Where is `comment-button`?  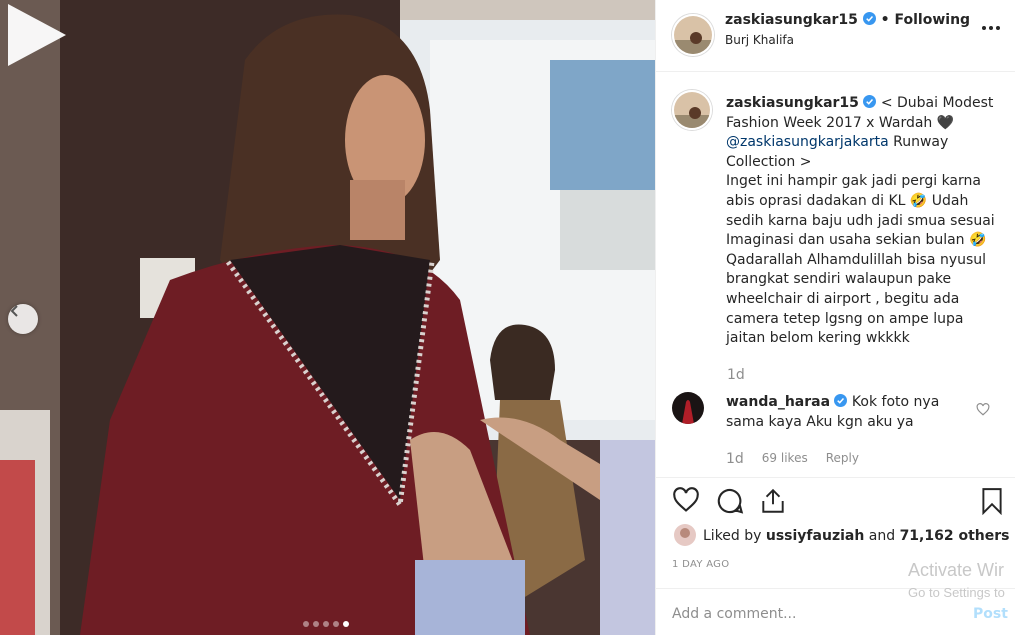
comment-button is located at coordinates (730, 503).